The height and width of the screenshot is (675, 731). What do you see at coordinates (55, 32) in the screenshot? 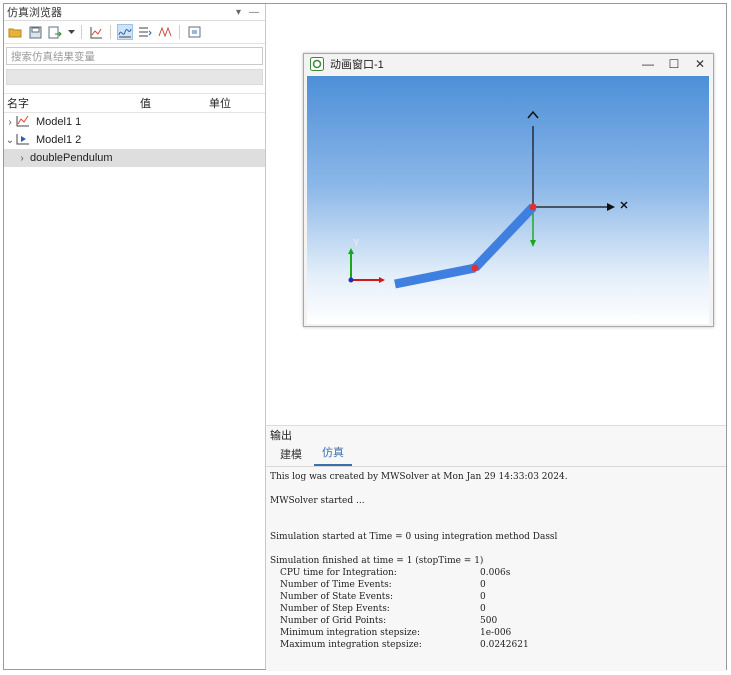
I see `export-icon` at bounding box center [55, 32].